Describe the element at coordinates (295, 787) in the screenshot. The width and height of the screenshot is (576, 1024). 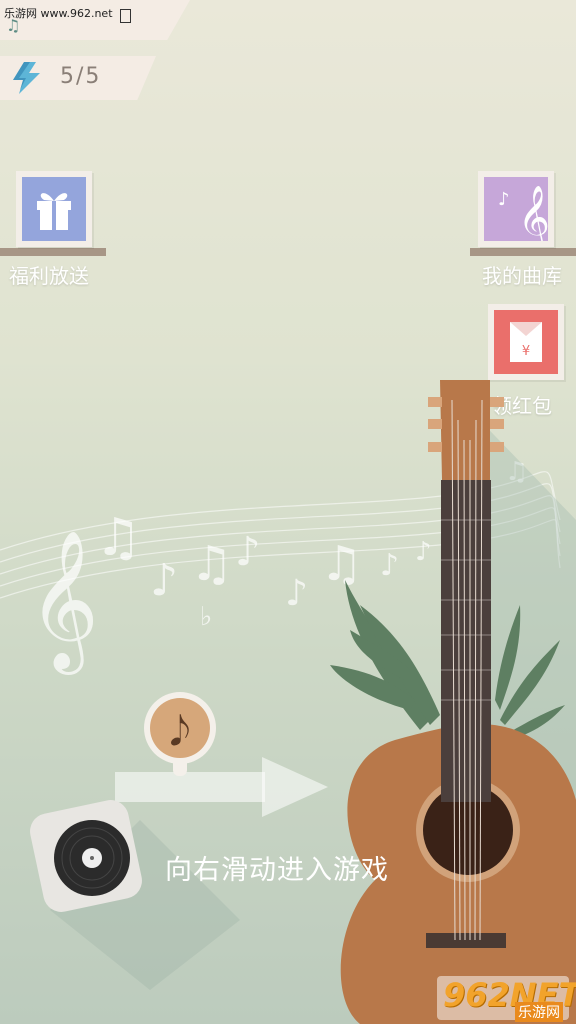
I see `swipe-arrow-head` at that location.